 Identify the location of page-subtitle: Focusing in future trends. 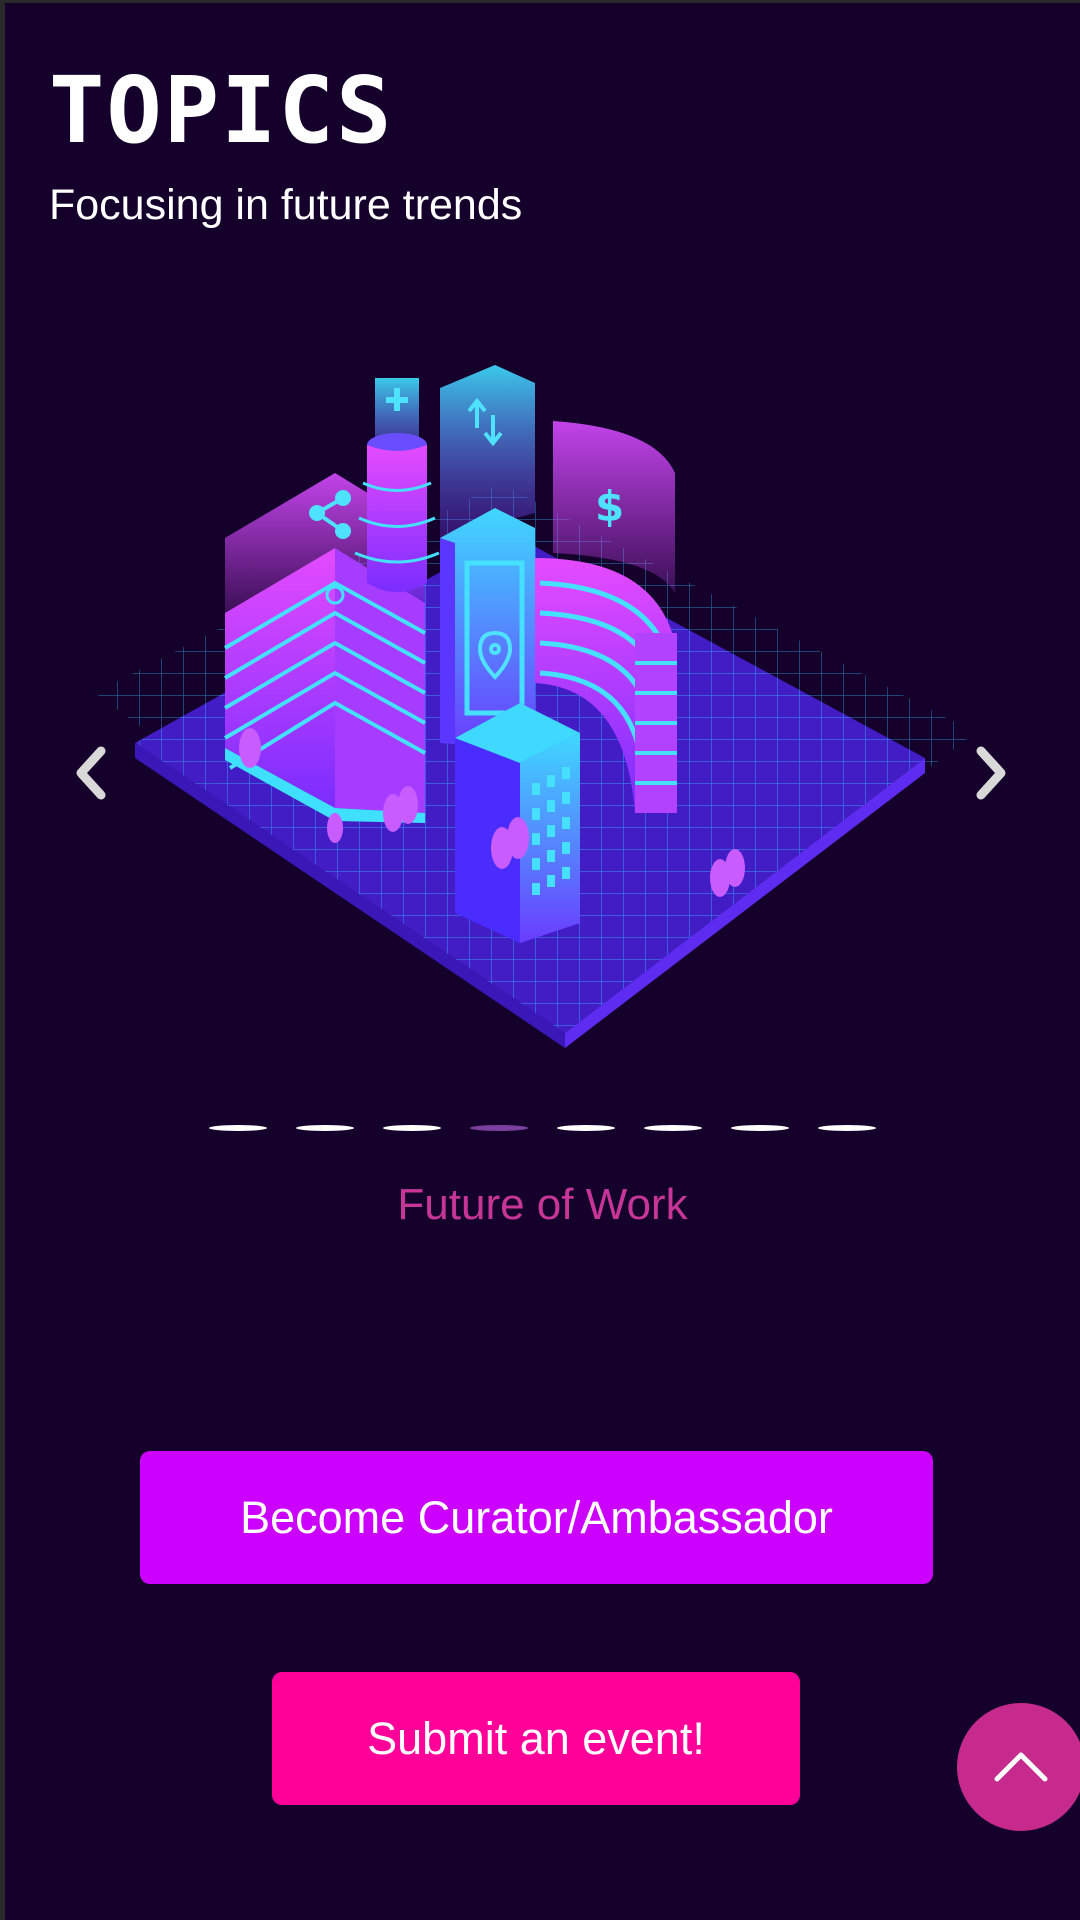
(286, 205).